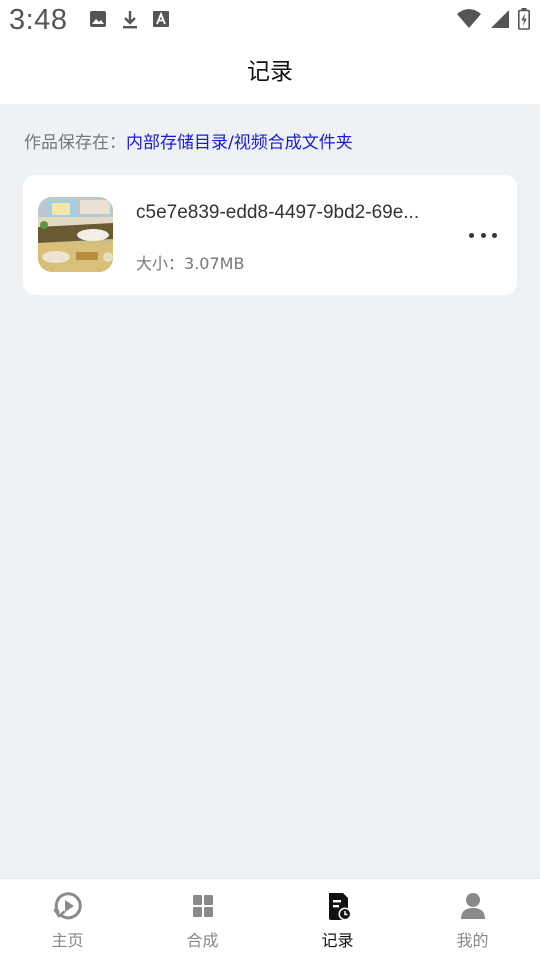 This screenshot has width=540, height=961. What do you see at coordinates (67, 906) in the screenshot?
I see `play-circle-icon` at bounding box center [67, 906].